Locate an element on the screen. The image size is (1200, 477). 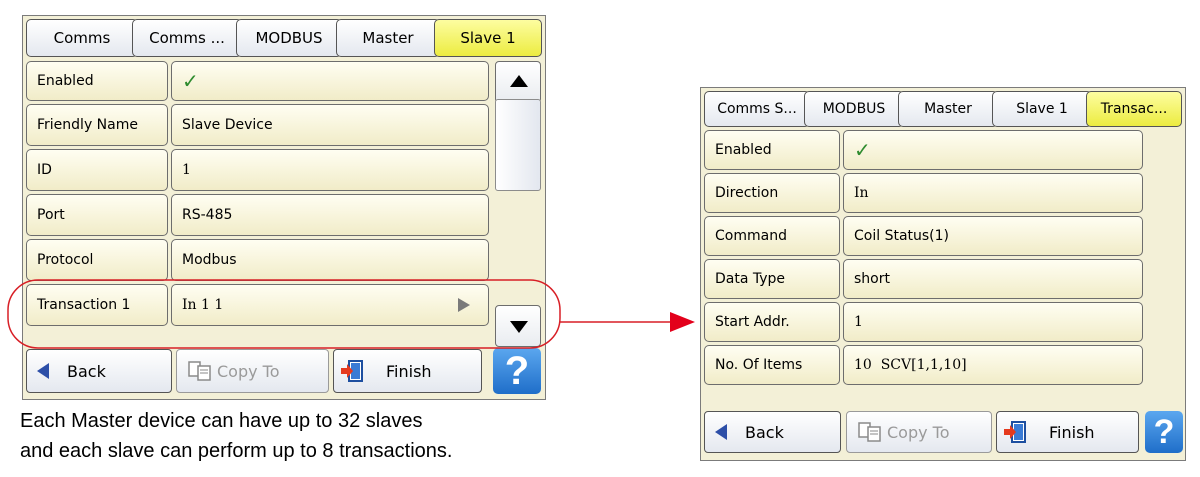
row-command: Command Coil Status(1) is located at coordinates (925, 236).